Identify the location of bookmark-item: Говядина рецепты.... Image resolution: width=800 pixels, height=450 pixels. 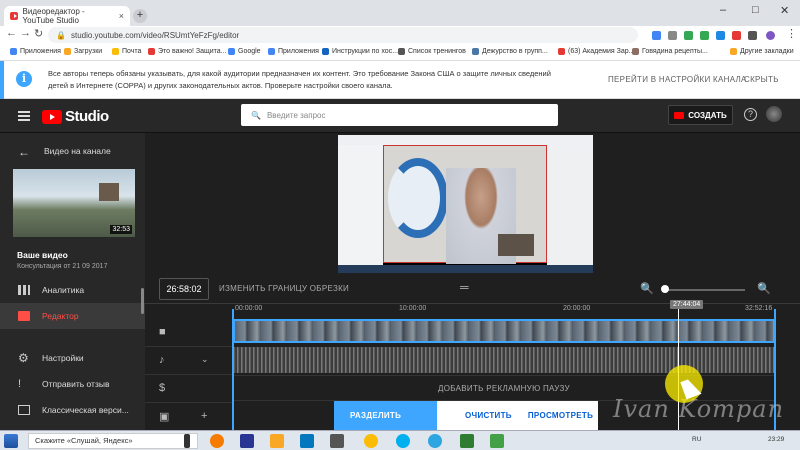
(670, 51).